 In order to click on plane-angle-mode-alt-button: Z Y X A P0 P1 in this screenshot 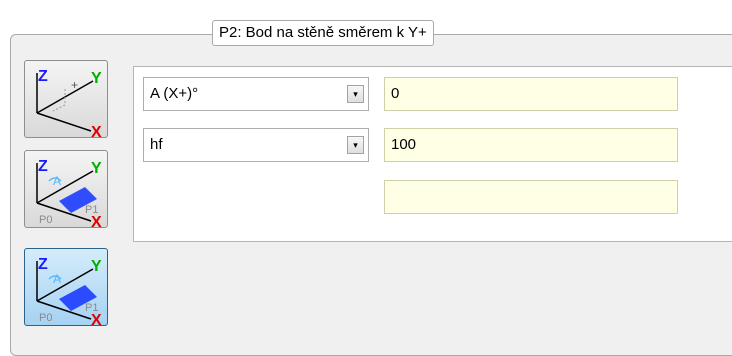, I will do `click(66, 287)`.